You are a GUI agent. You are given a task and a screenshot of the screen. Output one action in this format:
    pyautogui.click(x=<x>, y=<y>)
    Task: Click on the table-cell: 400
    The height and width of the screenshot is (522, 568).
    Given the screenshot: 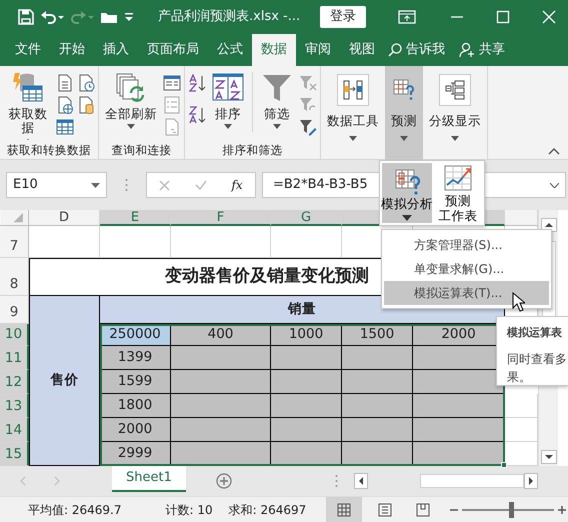 What is the action you would take?
    pyautogui.click(x=221, y=335)
    